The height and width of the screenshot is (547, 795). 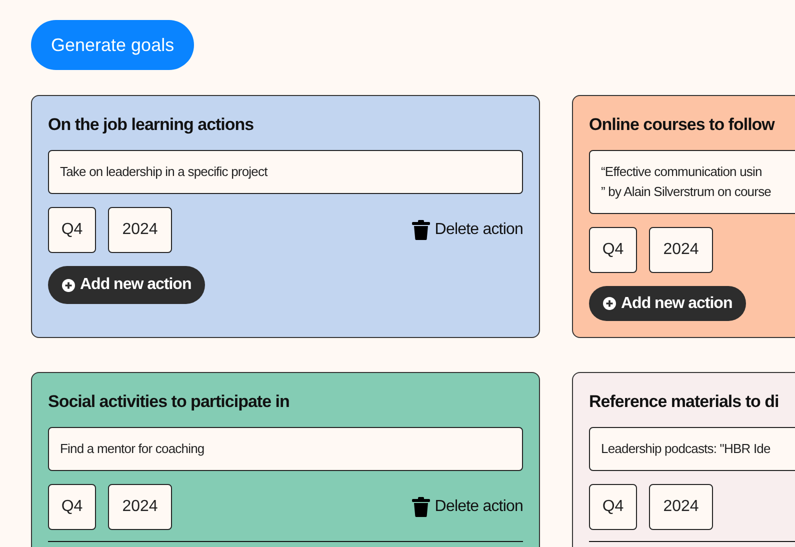 What do you see at coordinates (692, 182) in the screenshot?
I see `action-field: “Effective communication usin ” by Alain Silverstrum on course` at bounding box center [692, 182].